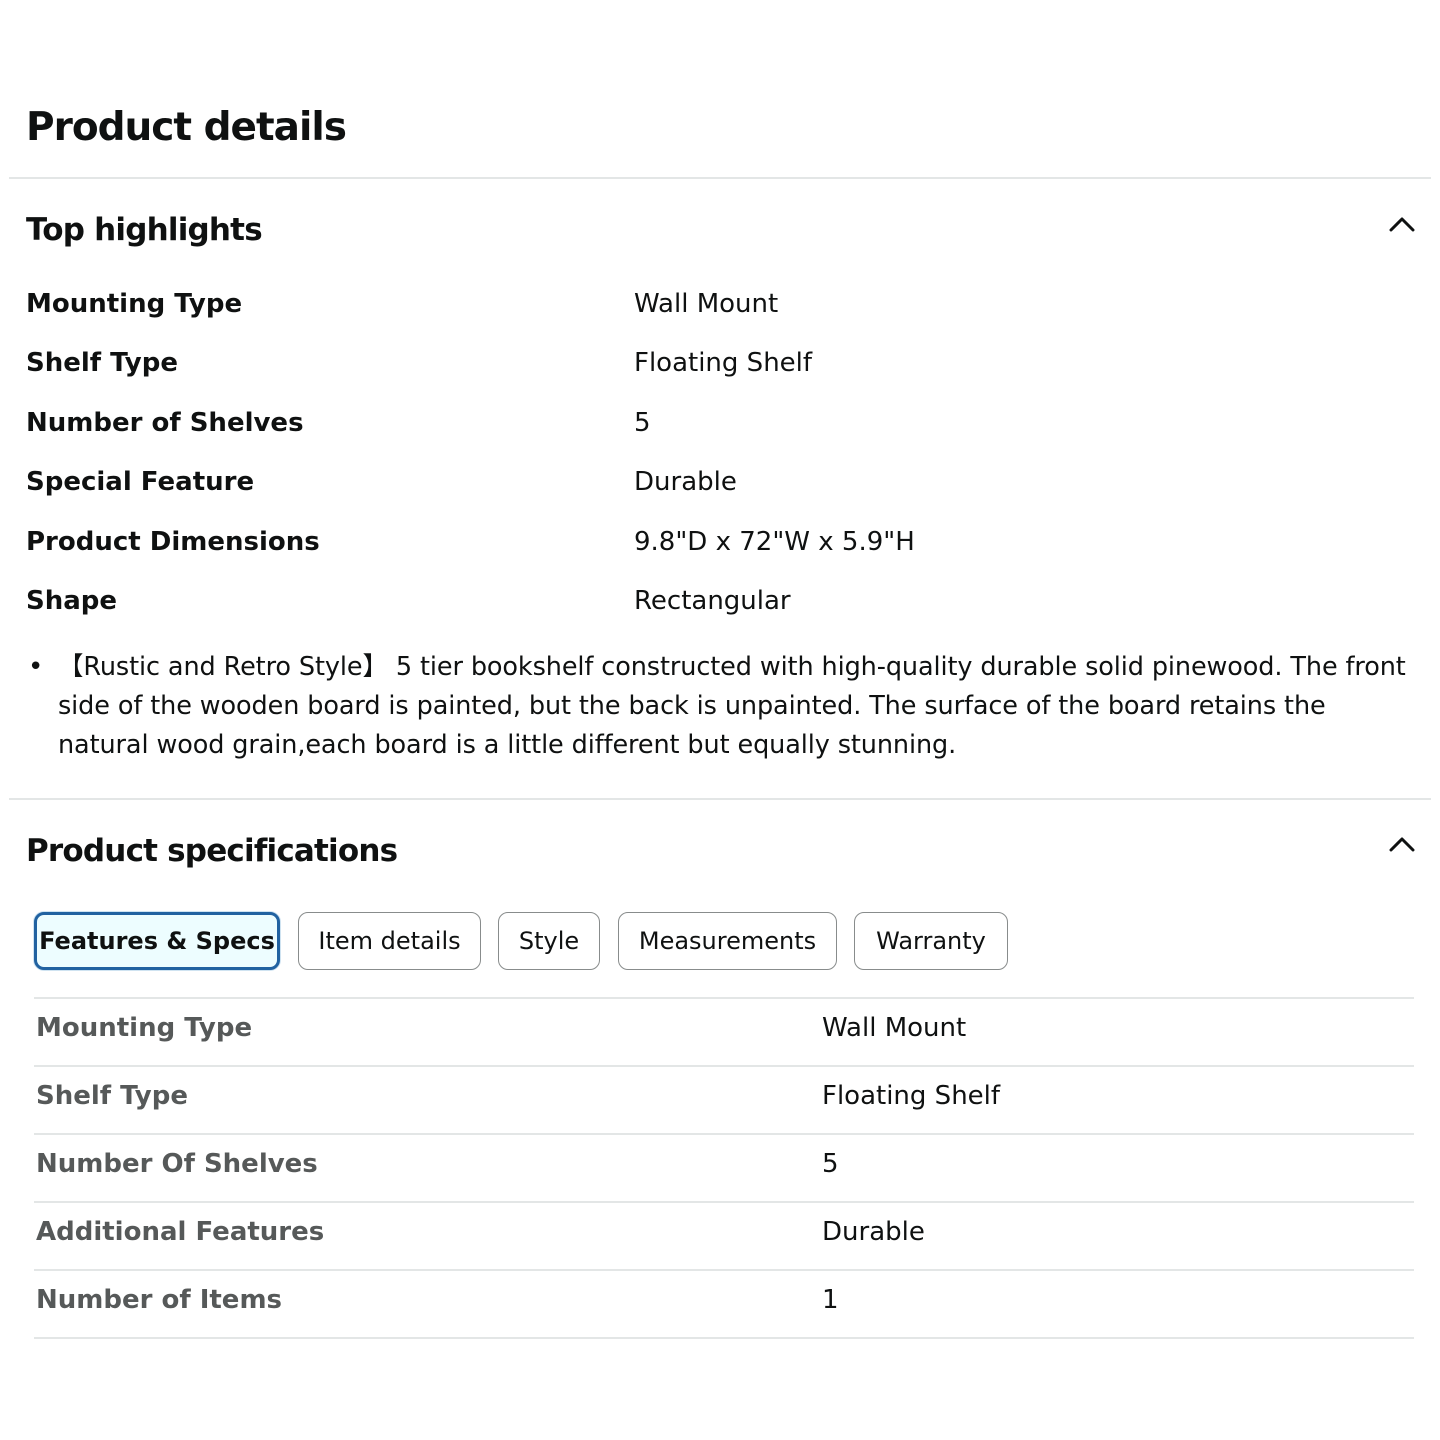 This screenshot has height=1440, width=1440. Describe the element at coordinates (723, 363) in the screenshot. I see `highlight-value: Floating Shelf` at that location.